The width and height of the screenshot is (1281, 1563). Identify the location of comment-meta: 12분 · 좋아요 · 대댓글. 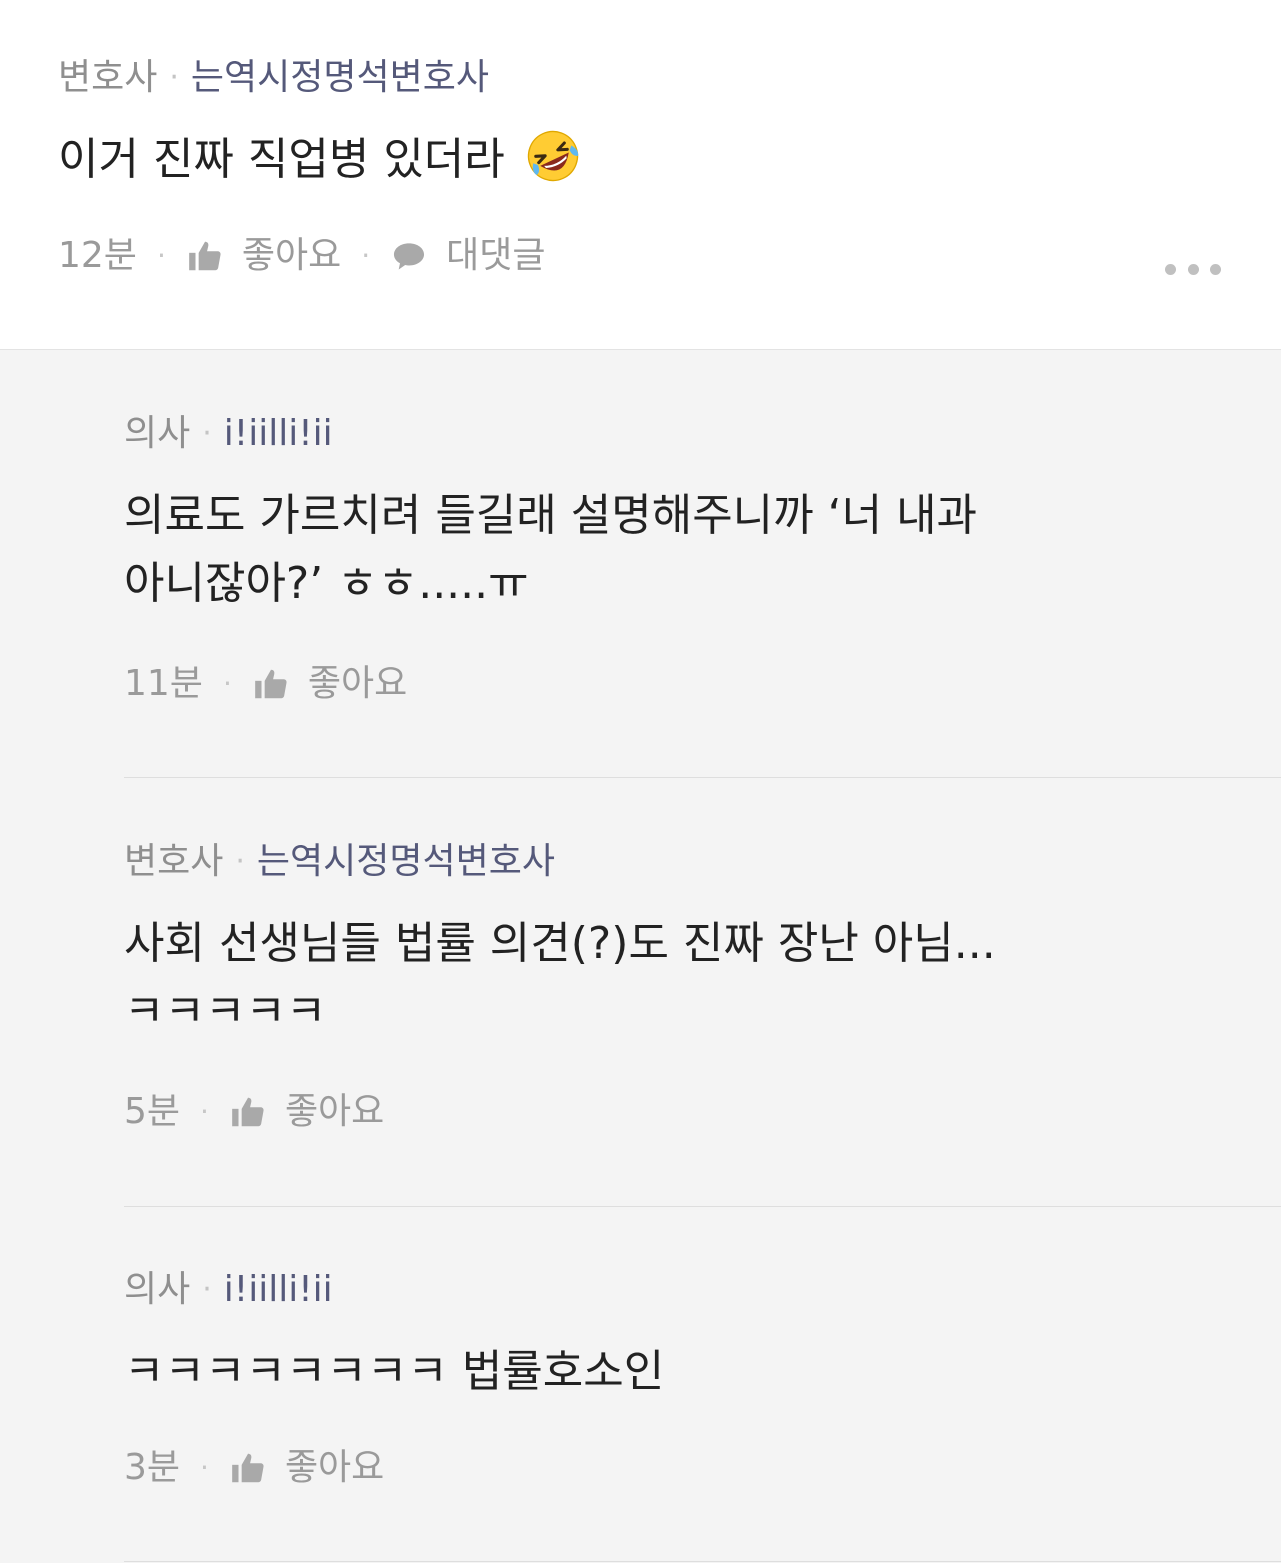
(302, 256).